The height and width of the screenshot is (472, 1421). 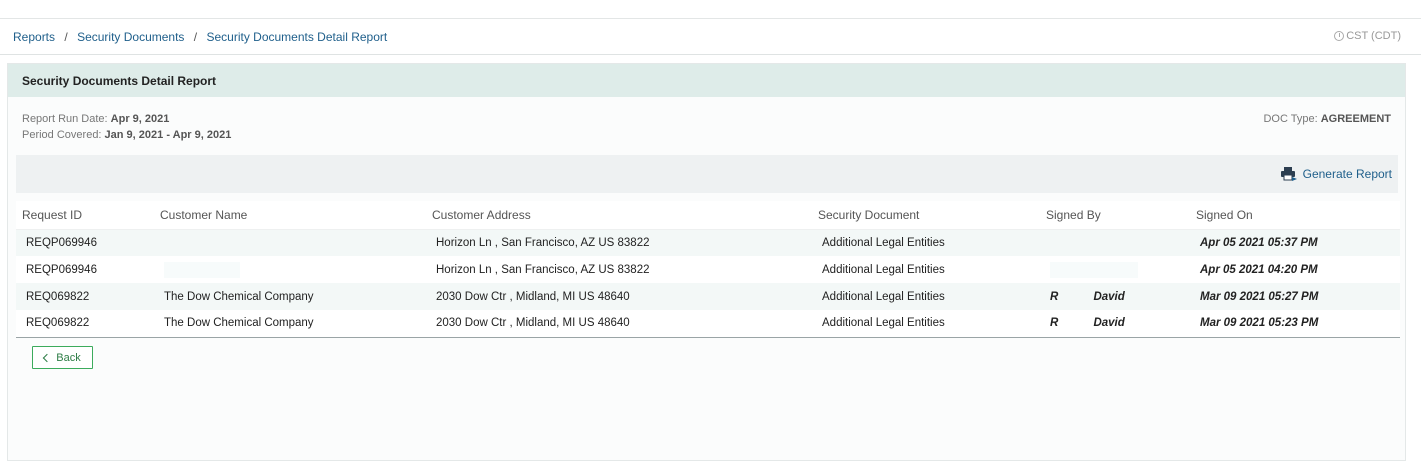 I want to click on run-date-label: Report Run Date:, so click(x=66, y=119).